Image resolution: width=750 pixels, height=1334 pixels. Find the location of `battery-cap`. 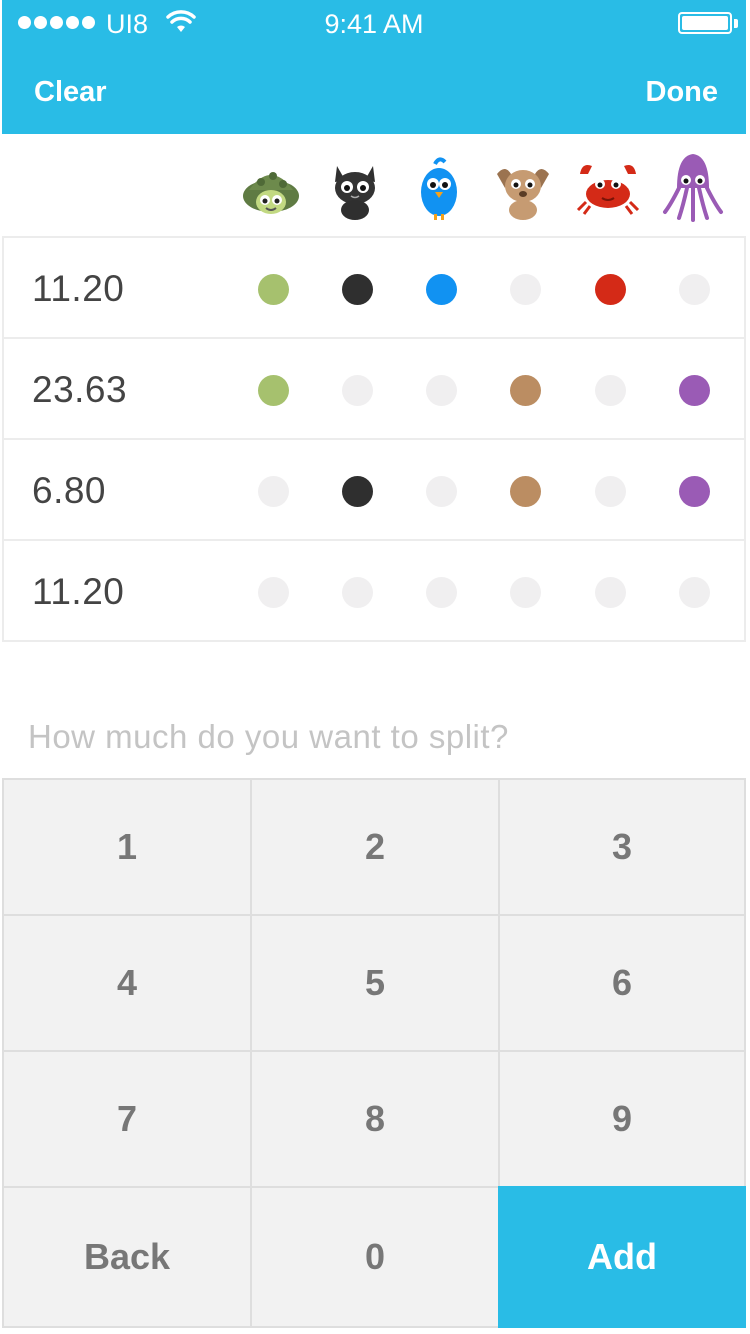

battery-cap is located at coordinates (736, 23).